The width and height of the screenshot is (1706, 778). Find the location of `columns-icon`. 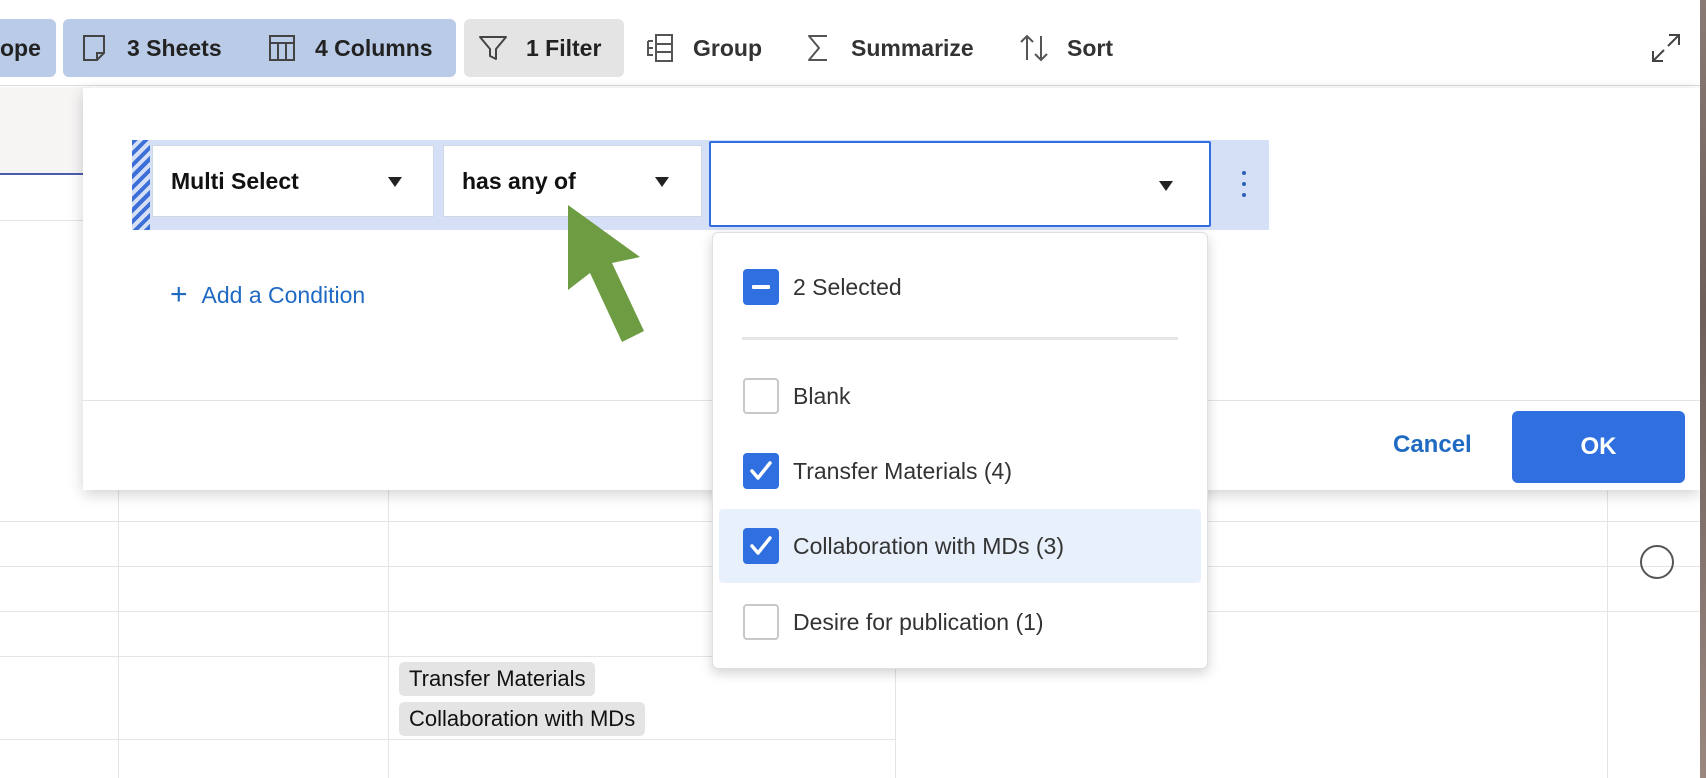

columns-icon is located at coordinates (282, 48).